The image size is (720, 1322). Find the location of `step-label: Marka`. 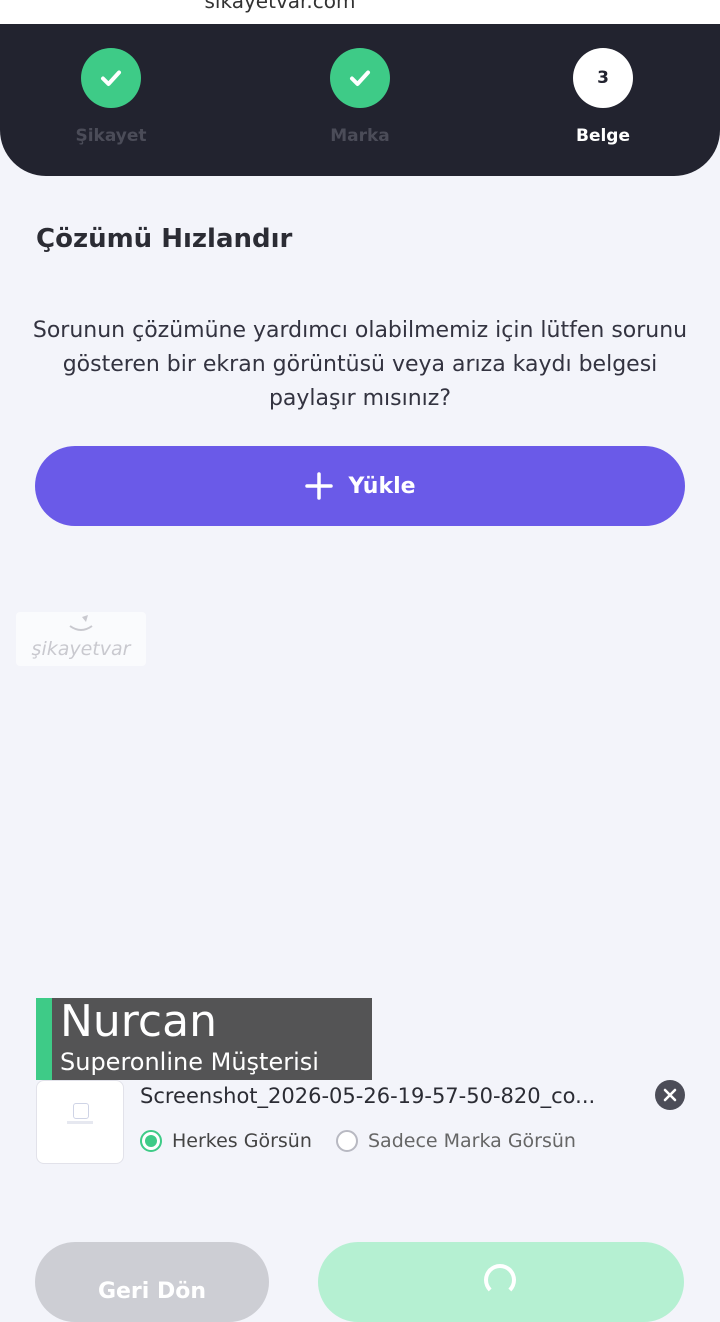

step-label: Marka is located at coordinates (360, 136).